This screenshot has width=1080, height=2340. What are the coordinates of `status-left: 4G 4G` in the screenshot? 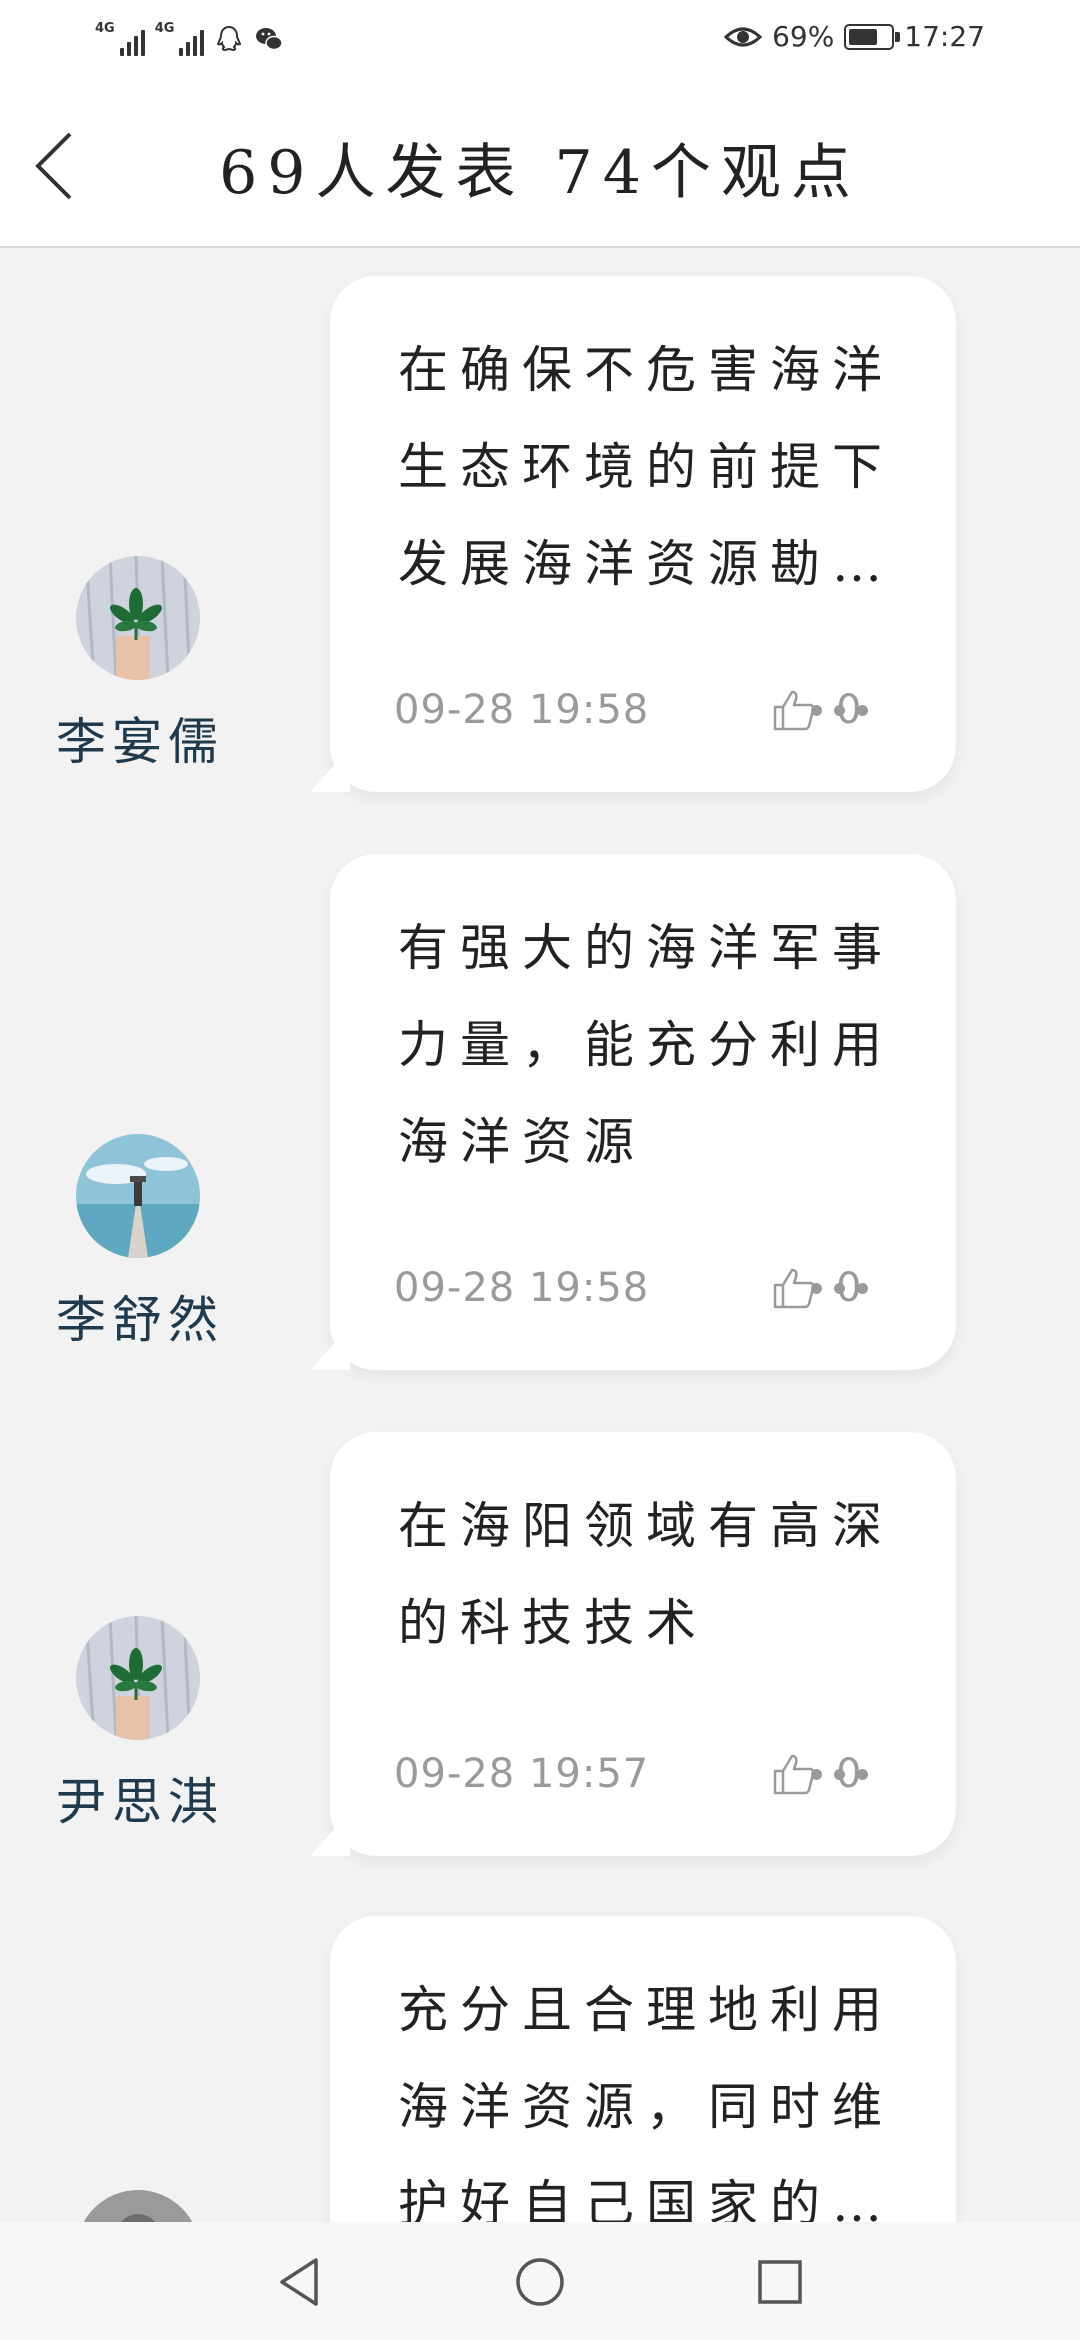 It's located at (189, 39).